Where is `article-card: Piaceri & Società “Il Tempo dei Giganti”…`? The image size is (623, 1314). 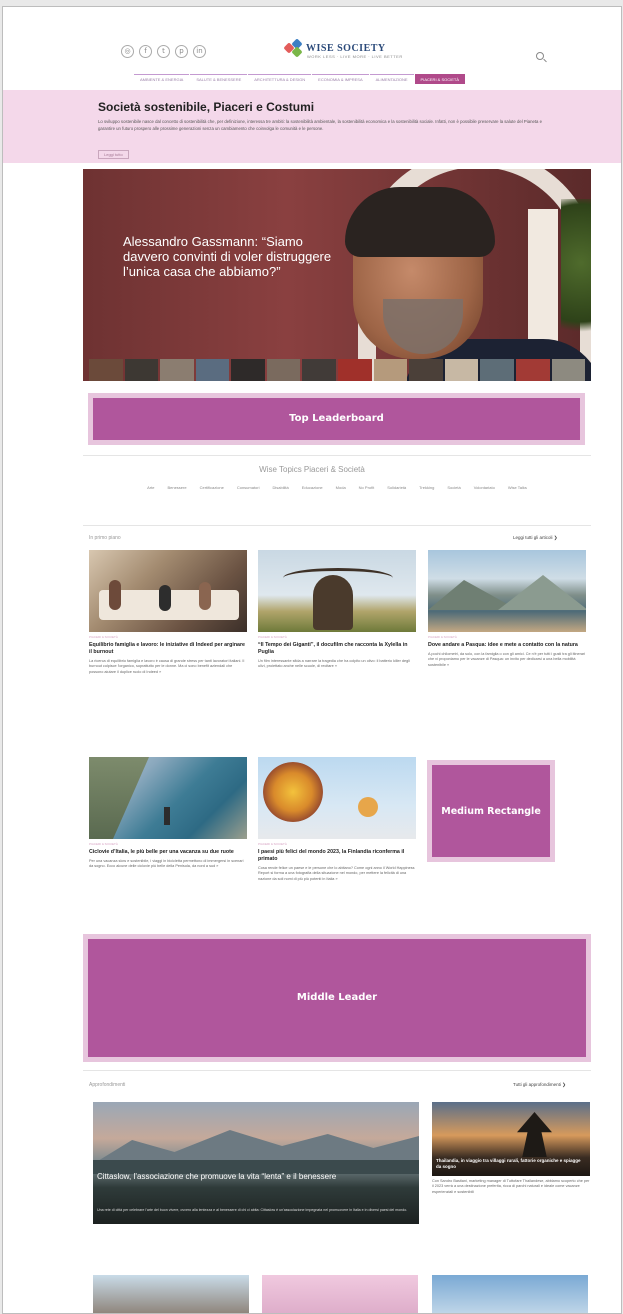
article-card: Piaceri & Società “Il Tempo dei Giganti”… is located at coordinates (337, 610).